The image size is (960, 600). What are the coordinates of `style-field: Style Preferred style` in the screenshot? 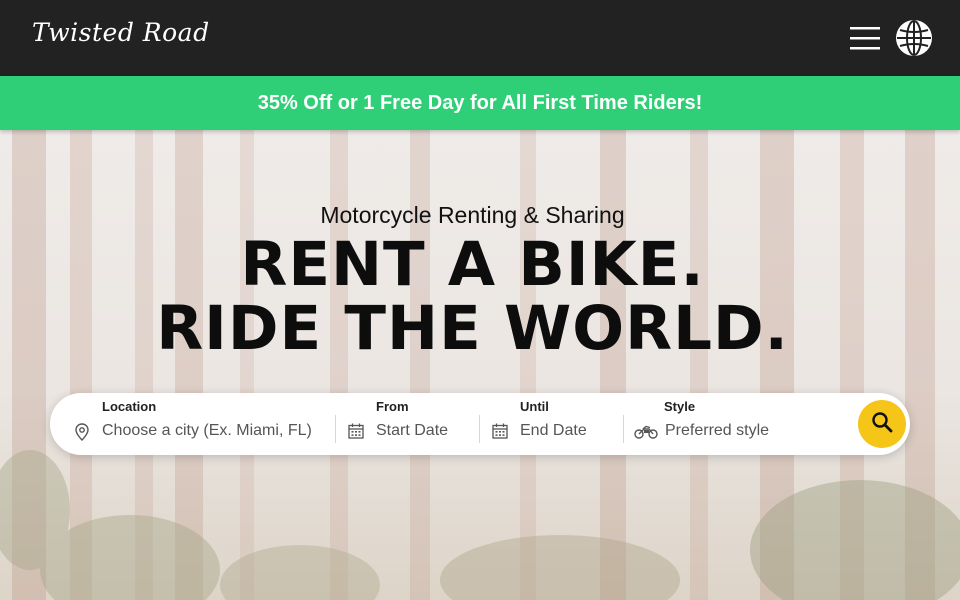 It's located at (739, 424).